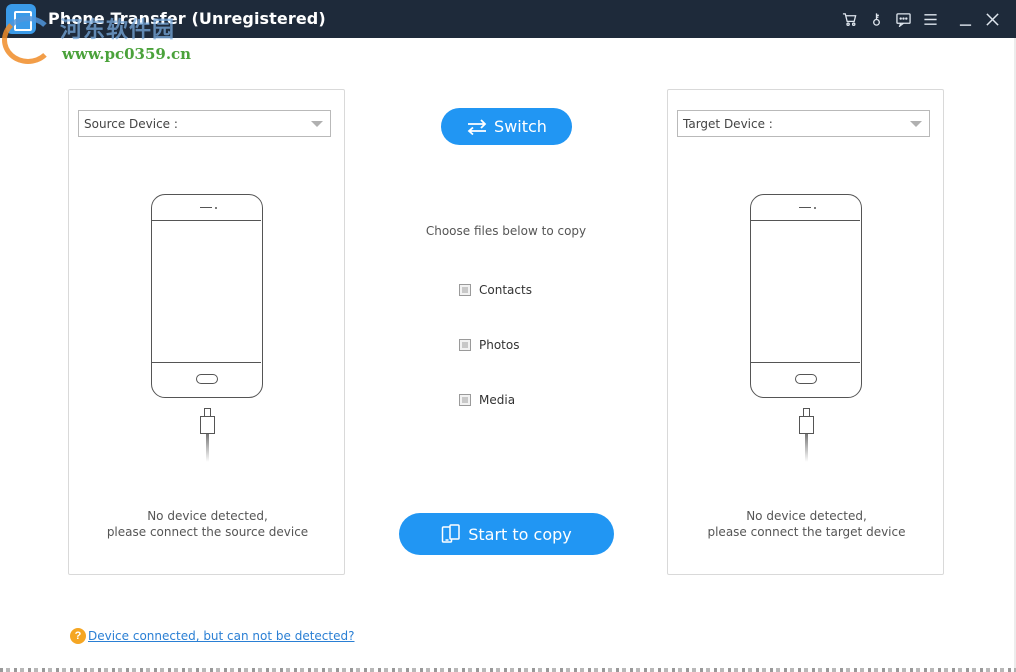  I want to click on copy-phones-icon, so click(450, 533).